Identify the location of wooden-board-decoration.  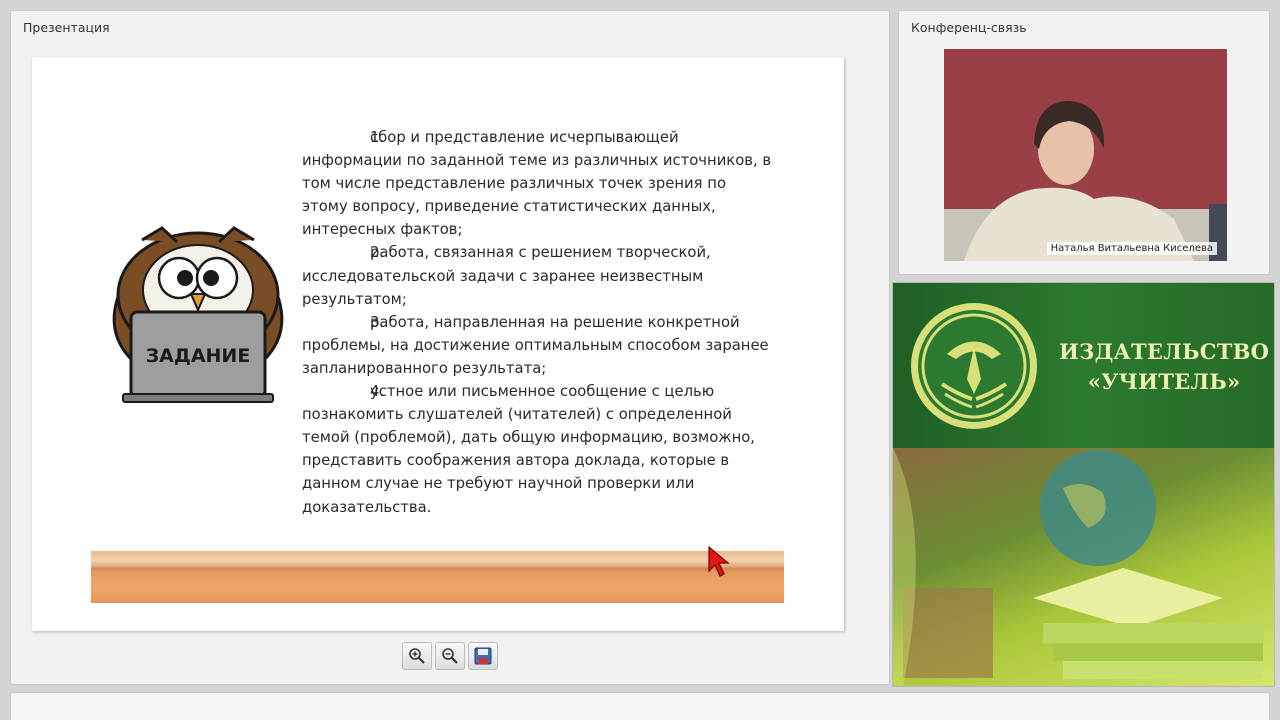
(437, 577).